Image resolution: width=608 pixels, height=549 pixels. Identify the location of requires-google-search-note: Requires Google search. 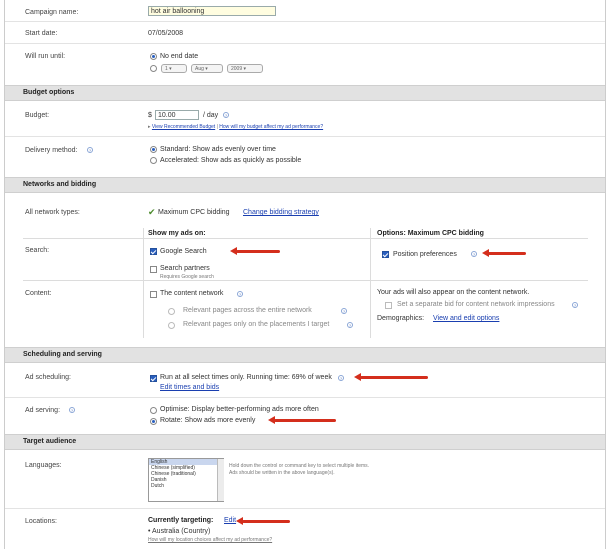
(187, 277).